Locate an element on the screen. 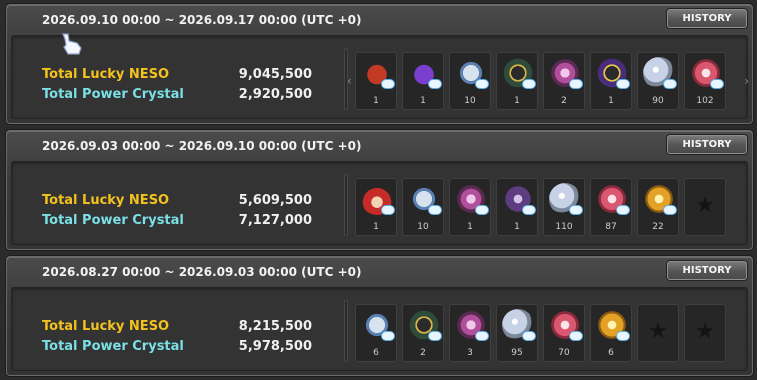  item-list: 1 10 1 1 110 87 22 ★ is located at coordinates (540, 207).